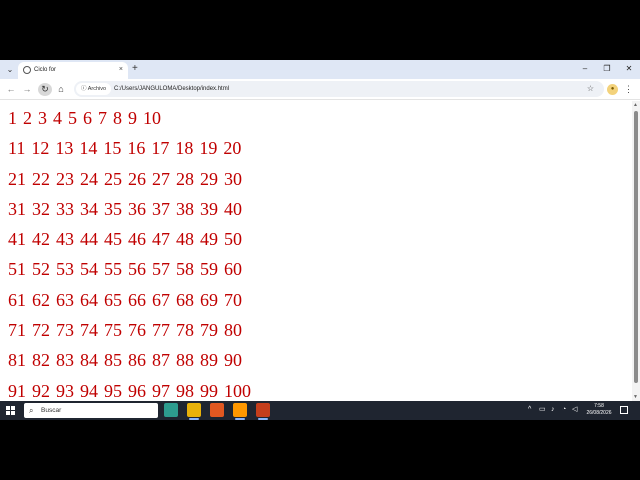  What do you see at coordinates (233, 299) in the screenshot?
I see `number-item: 70` at bounding box center [233, 299].